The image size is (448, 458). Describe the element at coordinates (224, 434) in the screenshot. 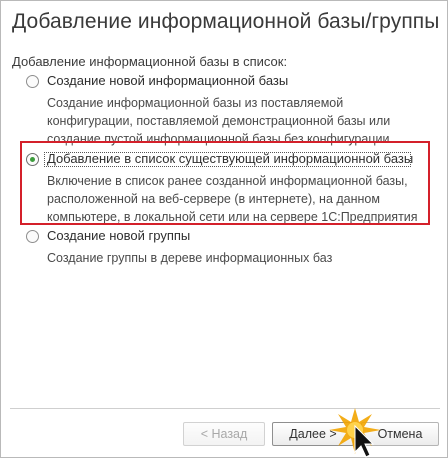

I see `back-button: < Назад` at that location.